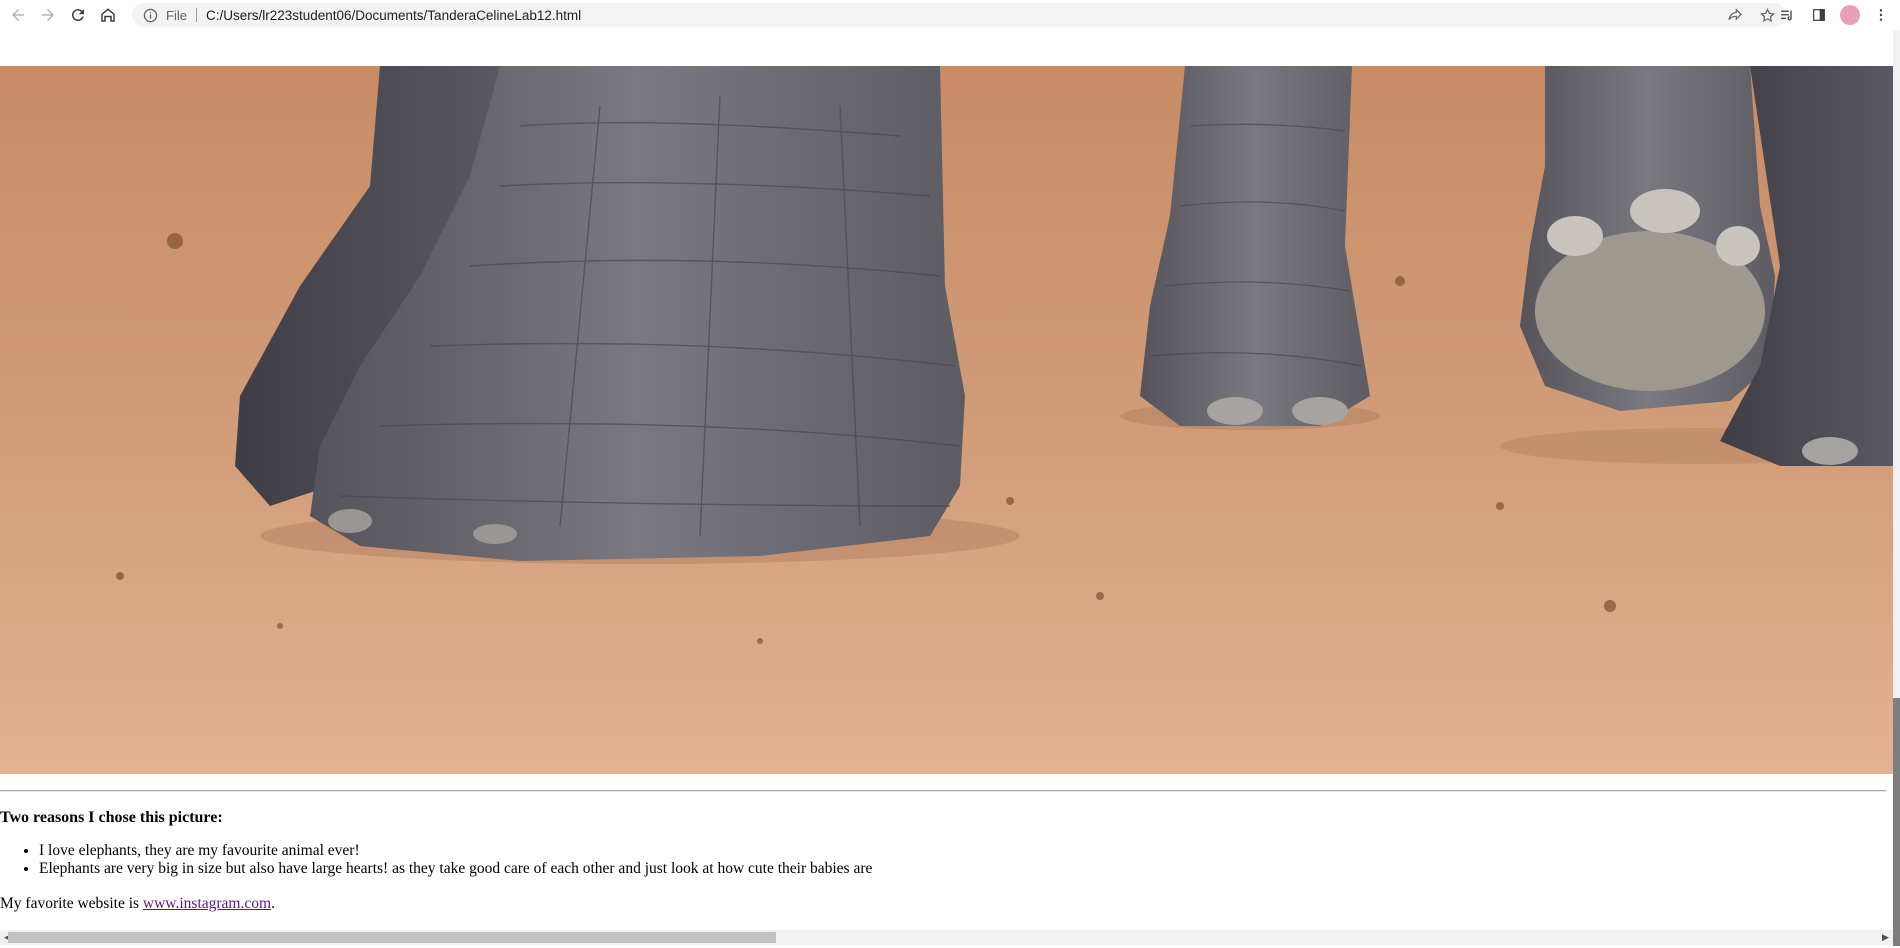 The width and height of the screenshot is (1900, 948). Describe the element at coordinates (273, 903) in the screenshot. I see `favorite-suffix: .` at that location.